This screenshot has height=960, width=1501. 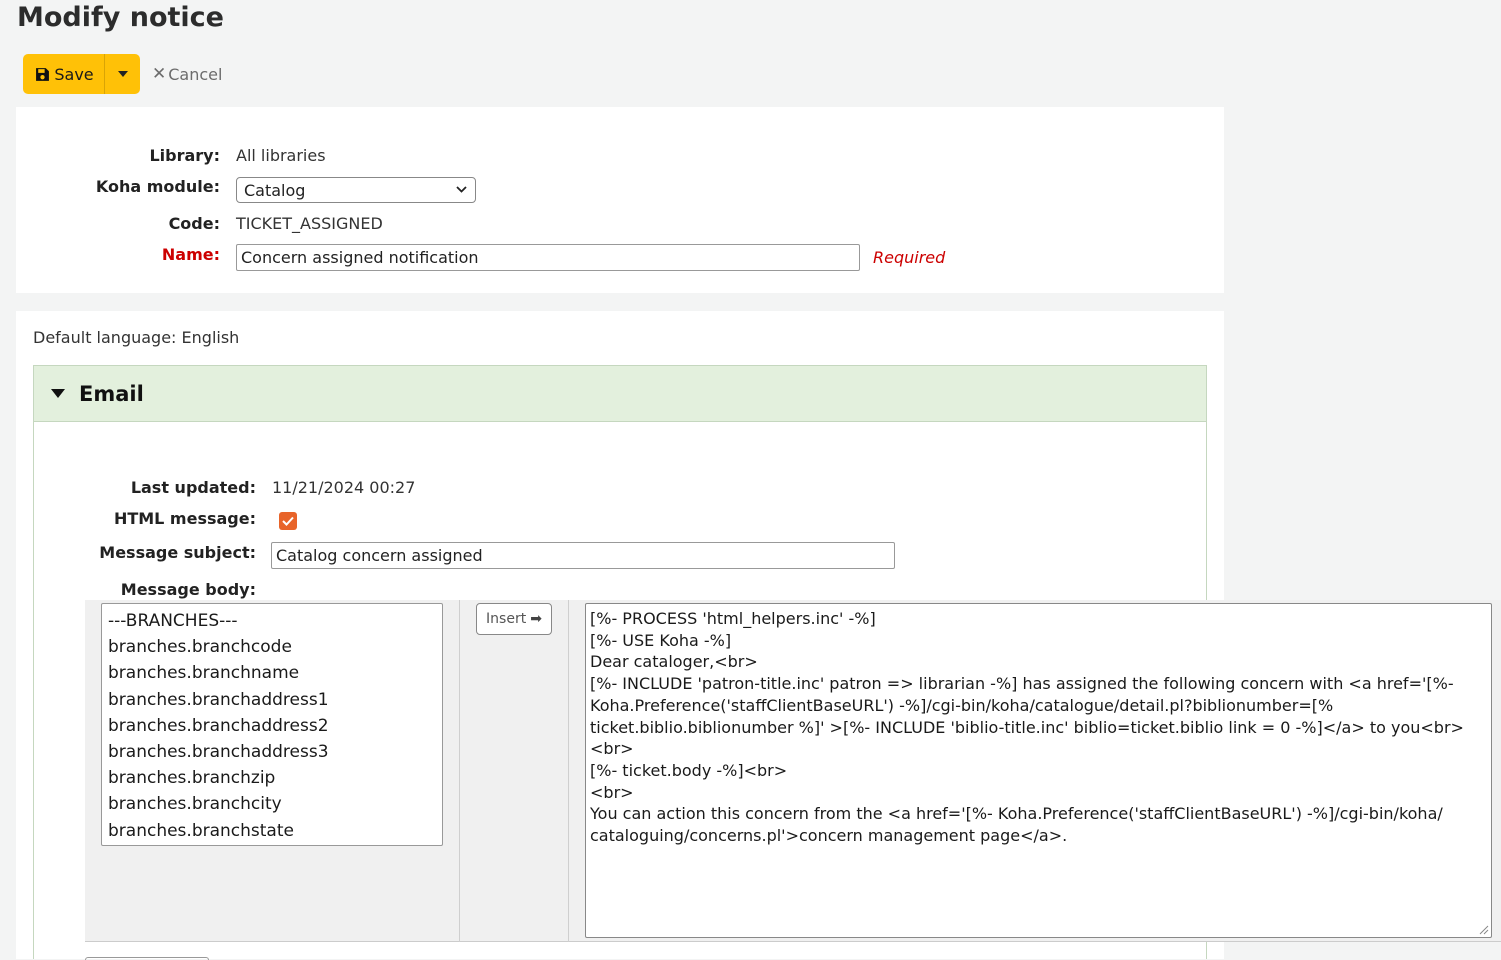 What do you see at coordinates (272, 700) in the screenshot?
I see `list-item: branches.branchaddress1` at bounding box center [272, 700].